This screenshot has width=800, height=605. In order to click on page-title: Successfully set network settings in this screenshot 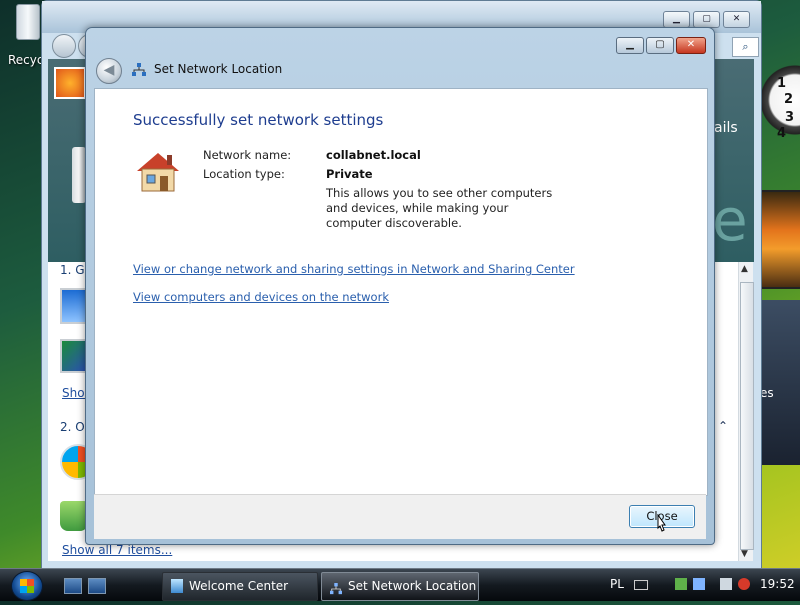, I will do `click(258, 120)`.